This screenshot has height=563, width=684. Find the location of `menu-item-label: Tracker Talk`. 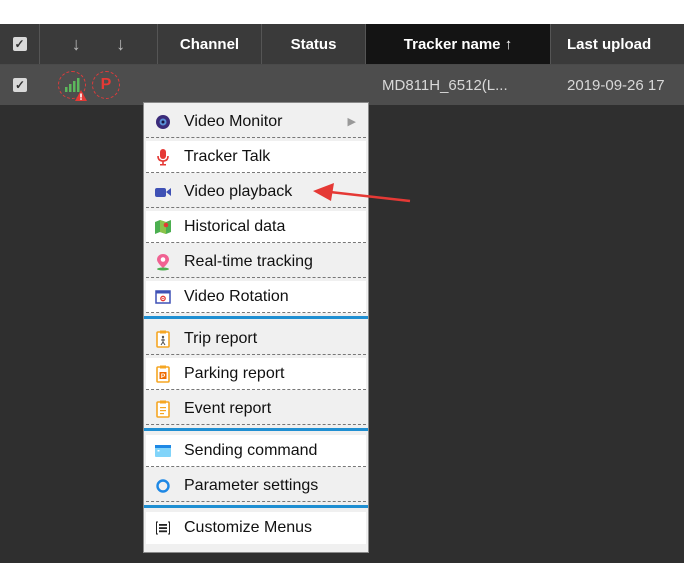

menu-item-label: Tracker Talk is located at coordinates (227, 156).